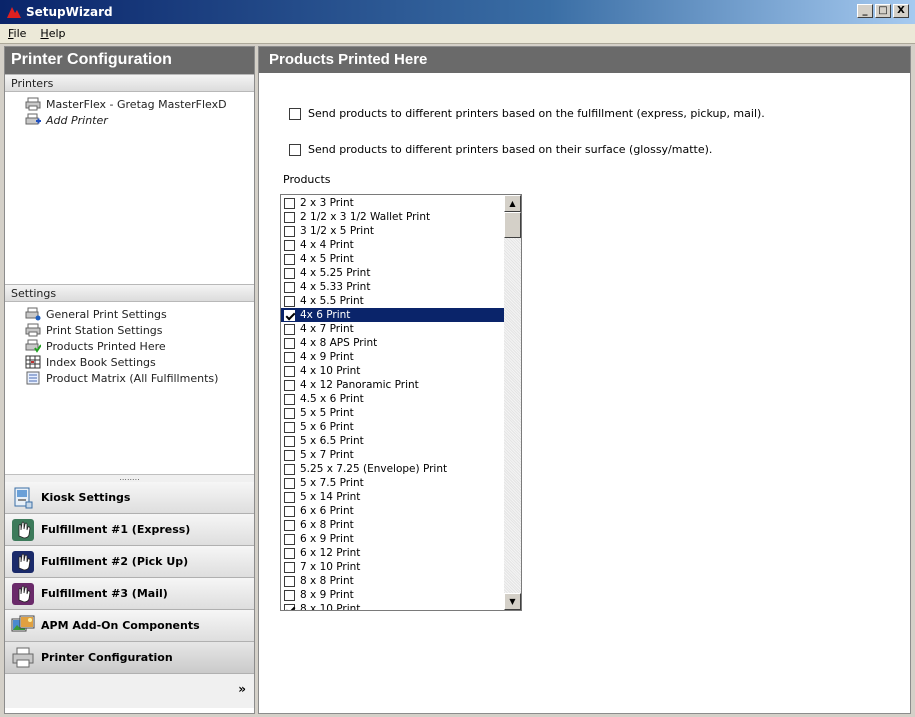 The width and height of the screenshot is (915, 717). I want to click on printers-label: MasterFlex - Gretag MasterFlexD, so click(136, 104).